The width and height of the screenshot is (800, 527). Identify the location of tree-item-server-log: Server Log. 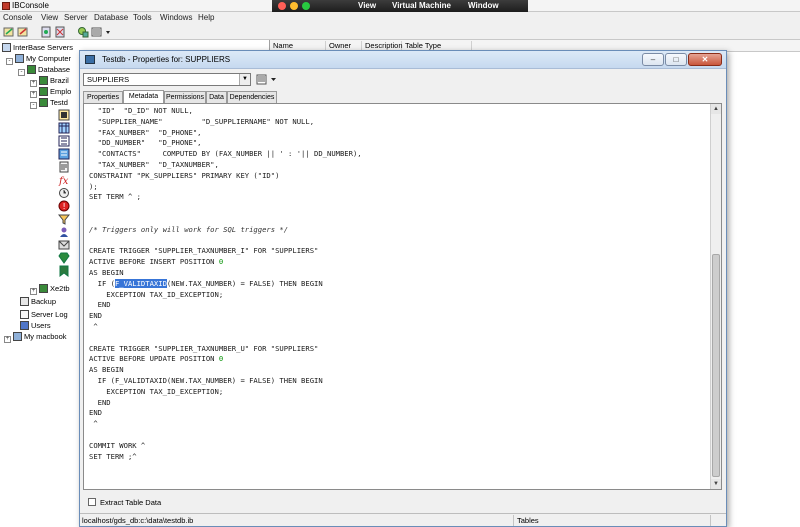
(44, 314).